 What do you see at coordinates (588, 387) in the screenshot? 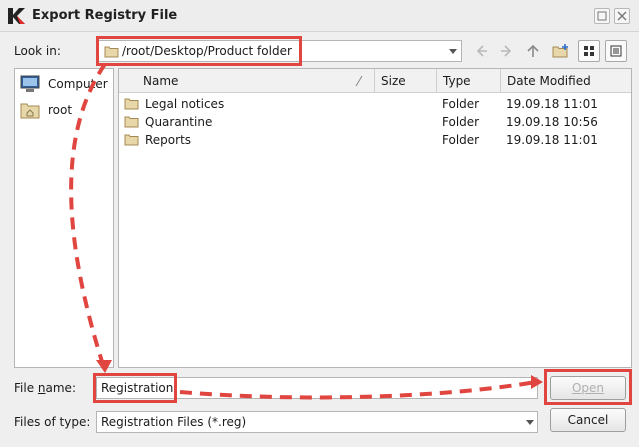
I see `annotation-highlight-open` at bounding box center [588, 387].